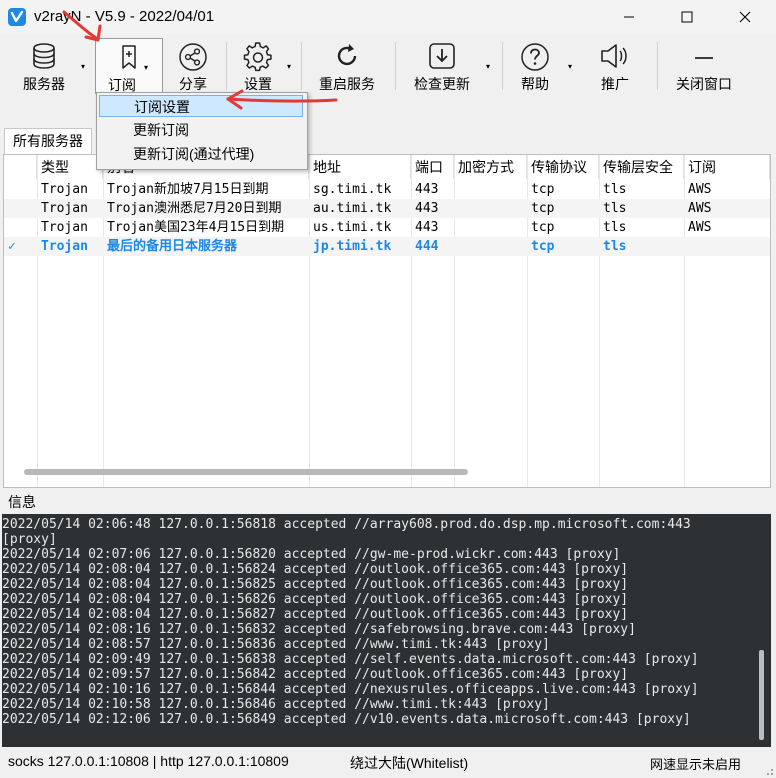  I want to click on subscription-menu: 订阅设置 更新订阅 更新订阅(通过代理), so click(202, 131).